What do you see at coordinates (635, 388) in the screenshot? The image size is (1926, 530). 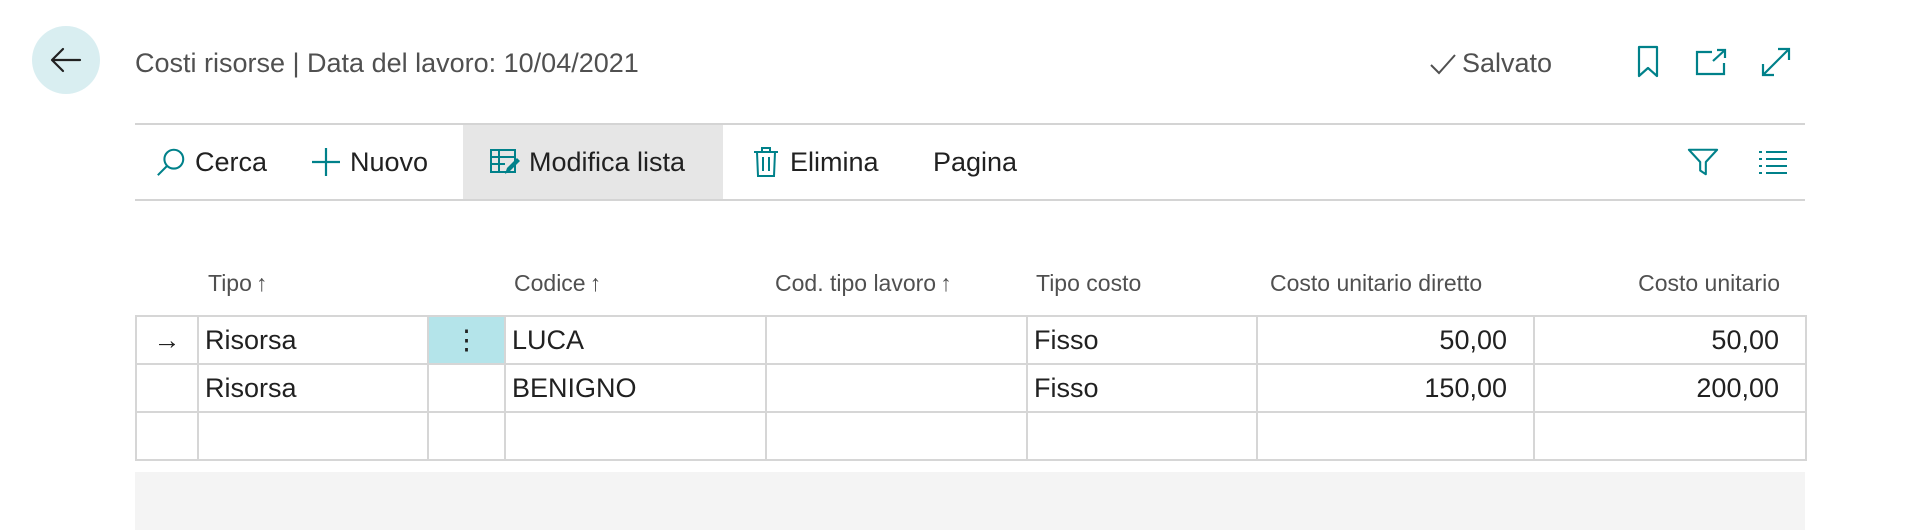 I see `cell-codice: BENIGNO` at bounding box center [635, 388].